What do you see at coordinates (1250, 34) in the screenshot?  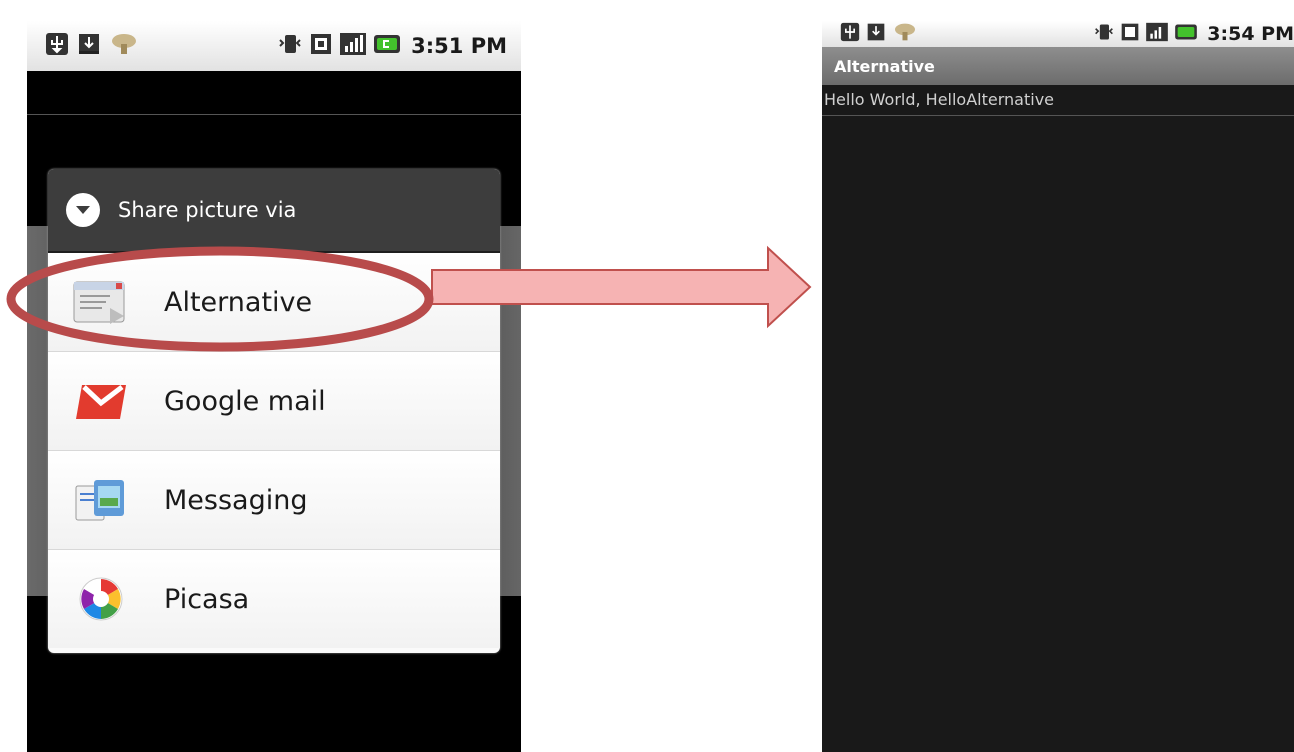 I see `status-clock: 3:54 PM` at bounding box center [1250, 34].